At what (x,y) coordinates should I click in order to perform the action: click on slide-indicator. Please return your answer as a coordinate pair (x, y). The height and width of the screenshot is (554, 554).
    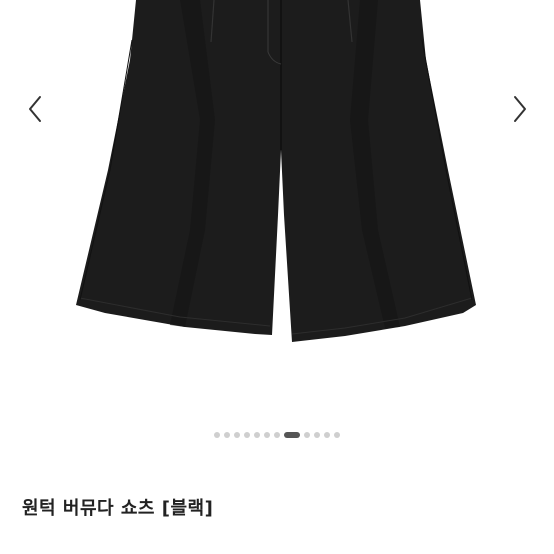
    Looking at the image, I should click on (277, 435).